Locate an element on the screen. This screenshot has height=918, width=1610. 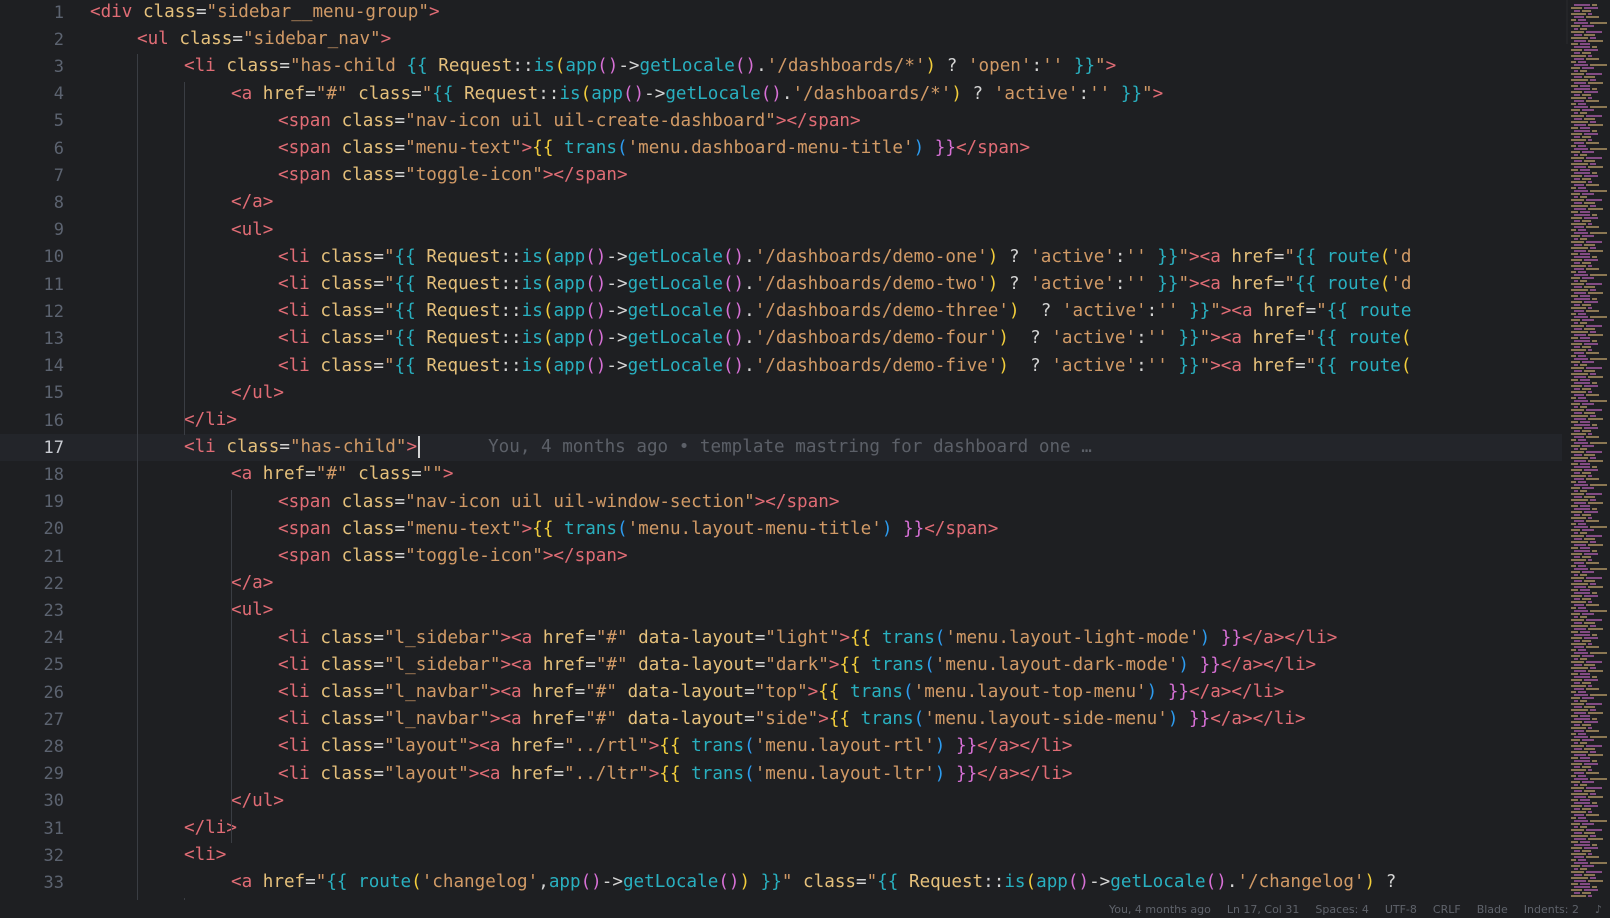
line-number: 13 is located at coordinates (32, 339).